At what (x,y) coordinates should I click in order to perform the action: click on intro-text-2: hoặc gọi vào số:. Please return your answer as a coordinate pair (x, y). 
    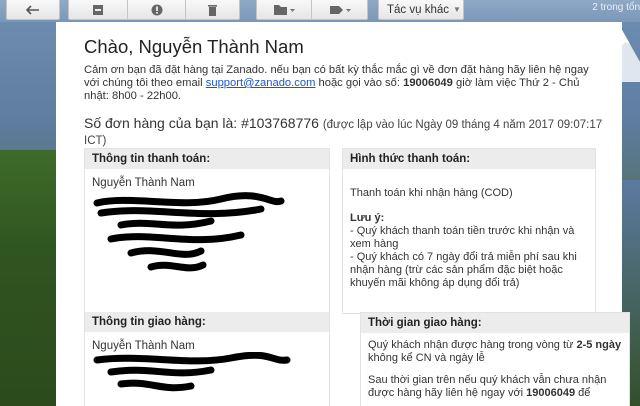
    Looking at the image, I should click on (359, 83).